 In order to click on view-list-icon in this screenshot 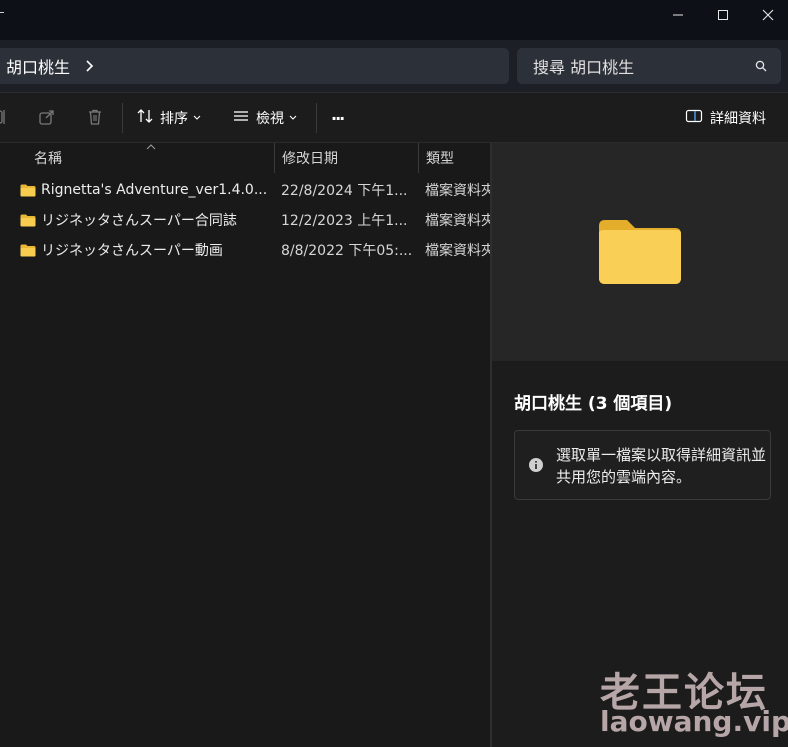, I will do `click(241, 118)`.